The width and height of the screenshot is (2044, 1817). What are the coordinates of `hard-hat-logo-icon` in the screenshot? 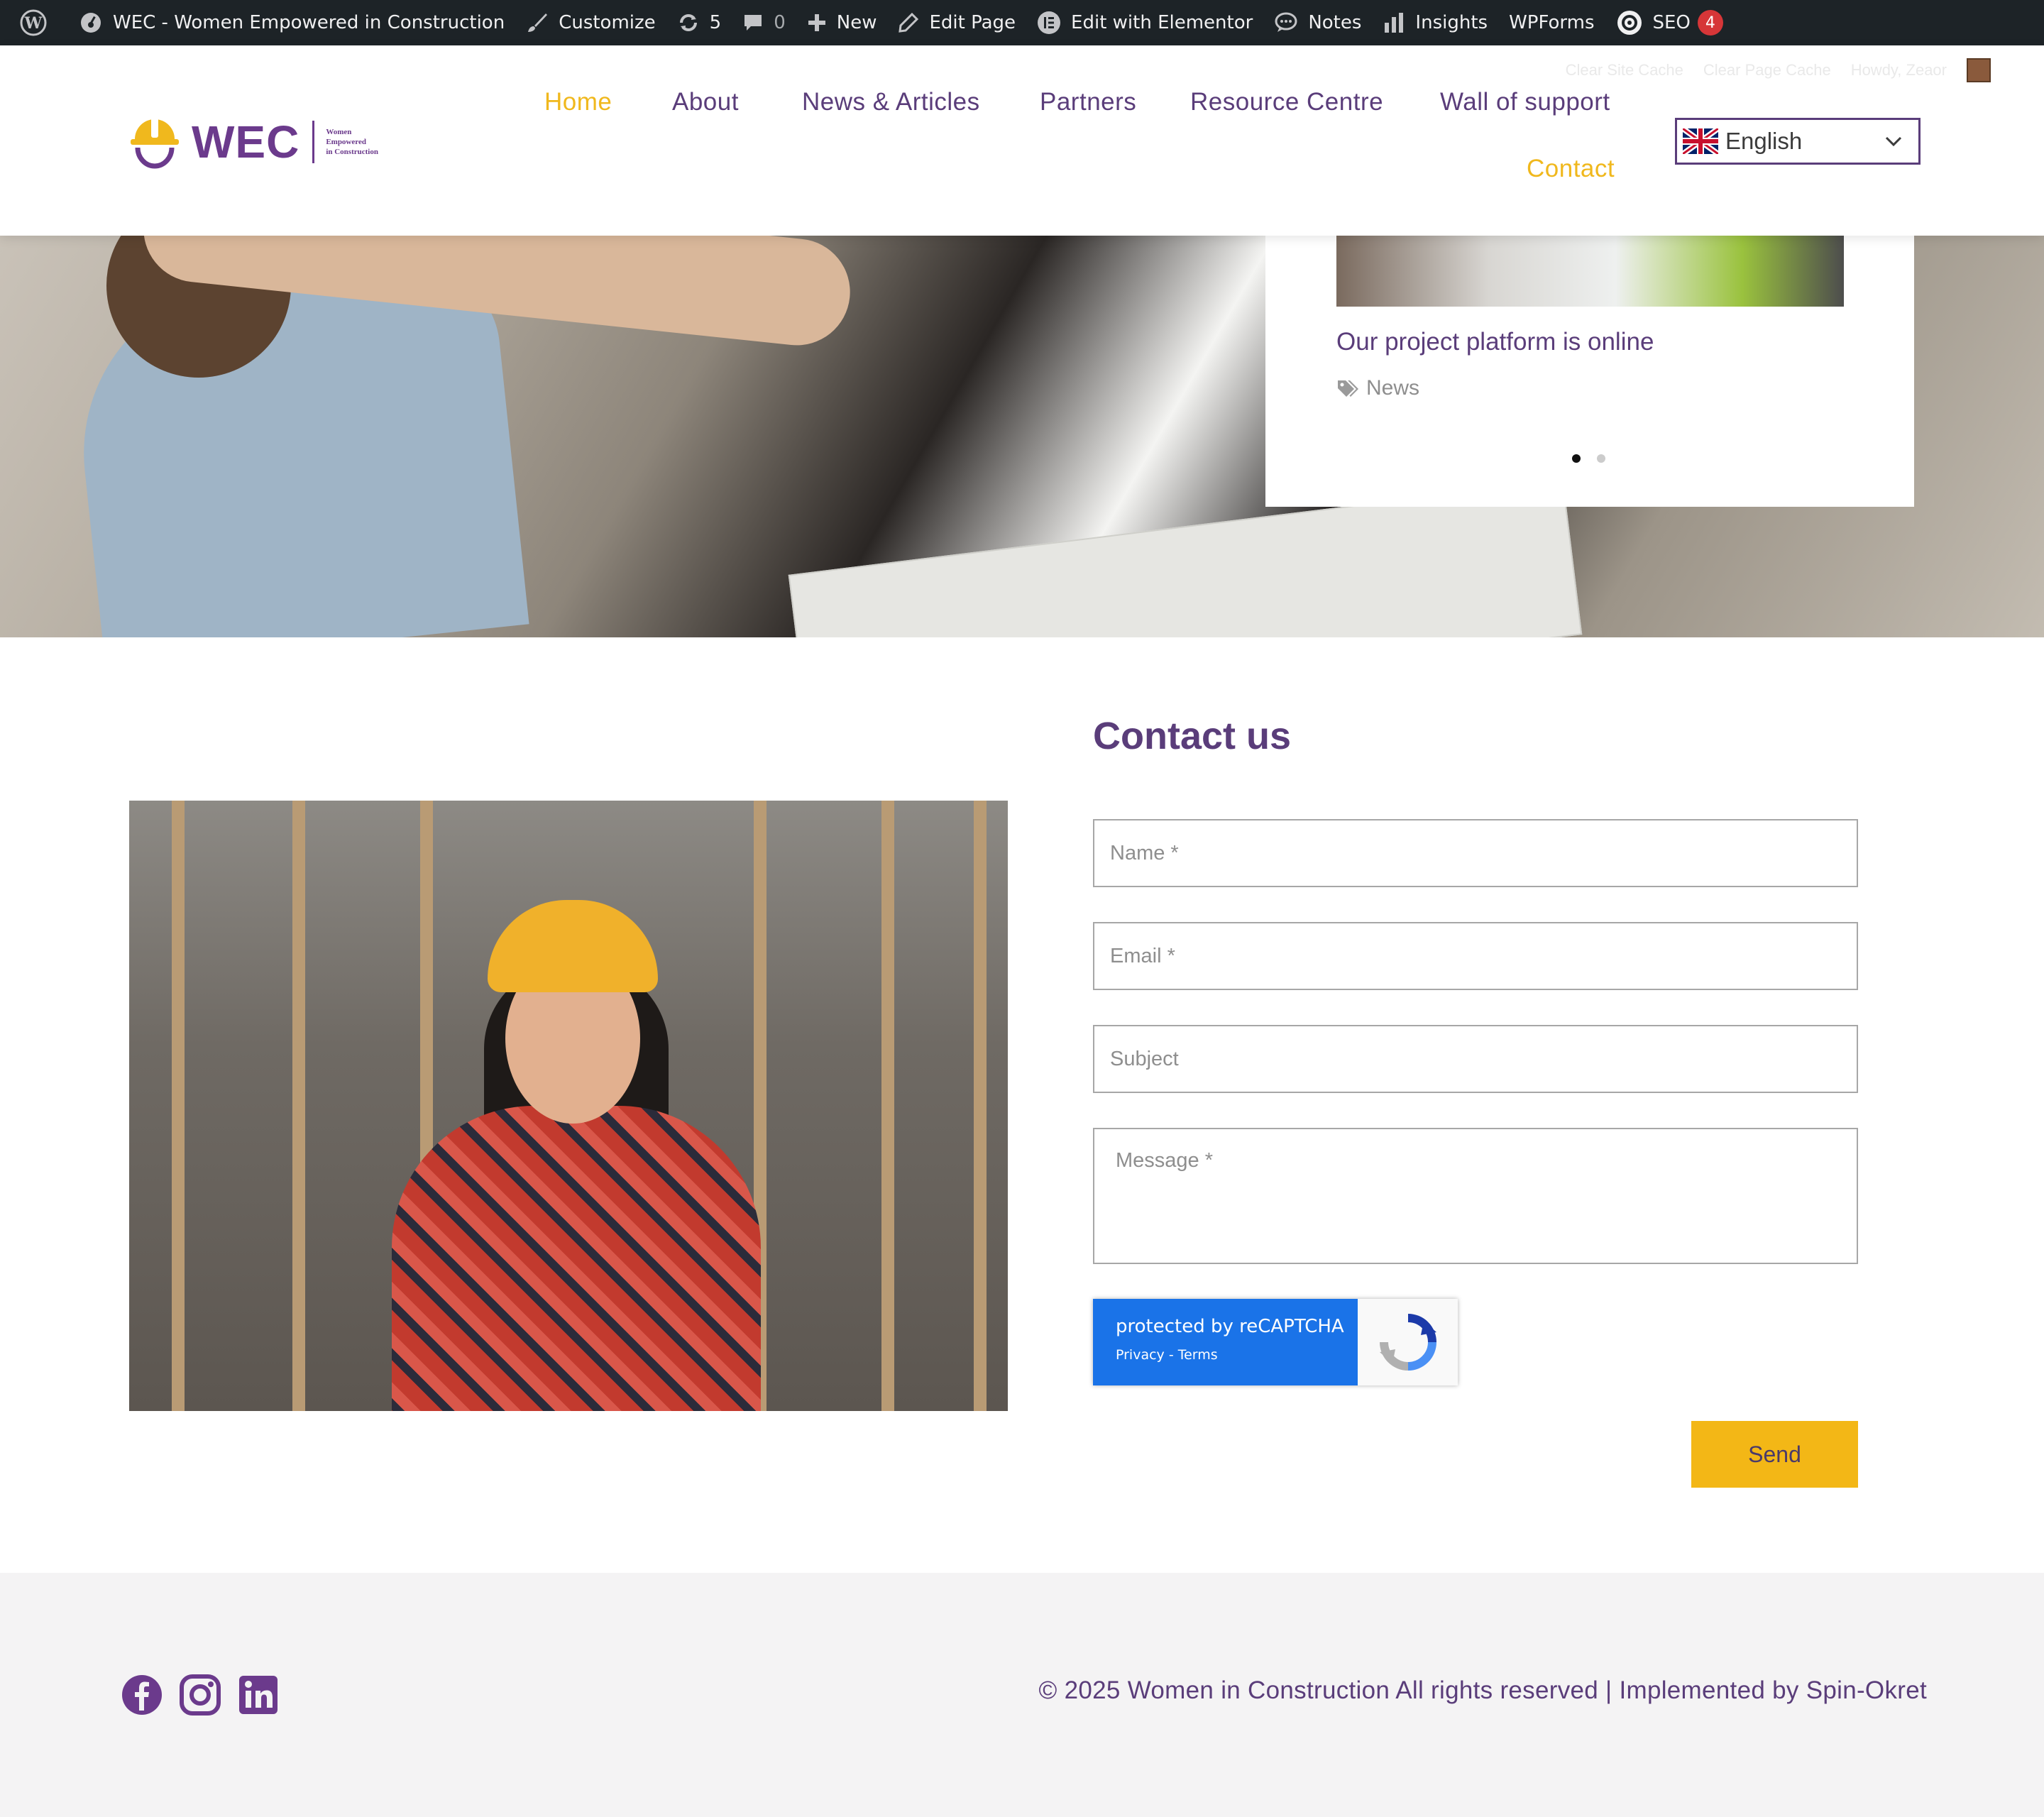 It's located at (155, 142).